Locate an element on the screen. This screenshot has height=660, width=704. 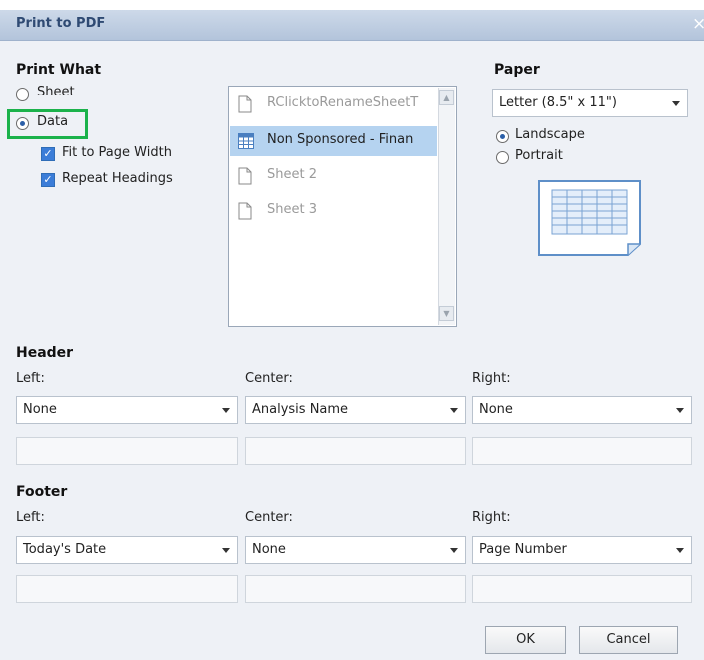
footer-center-custom-field is located at coordinates (355, 589).